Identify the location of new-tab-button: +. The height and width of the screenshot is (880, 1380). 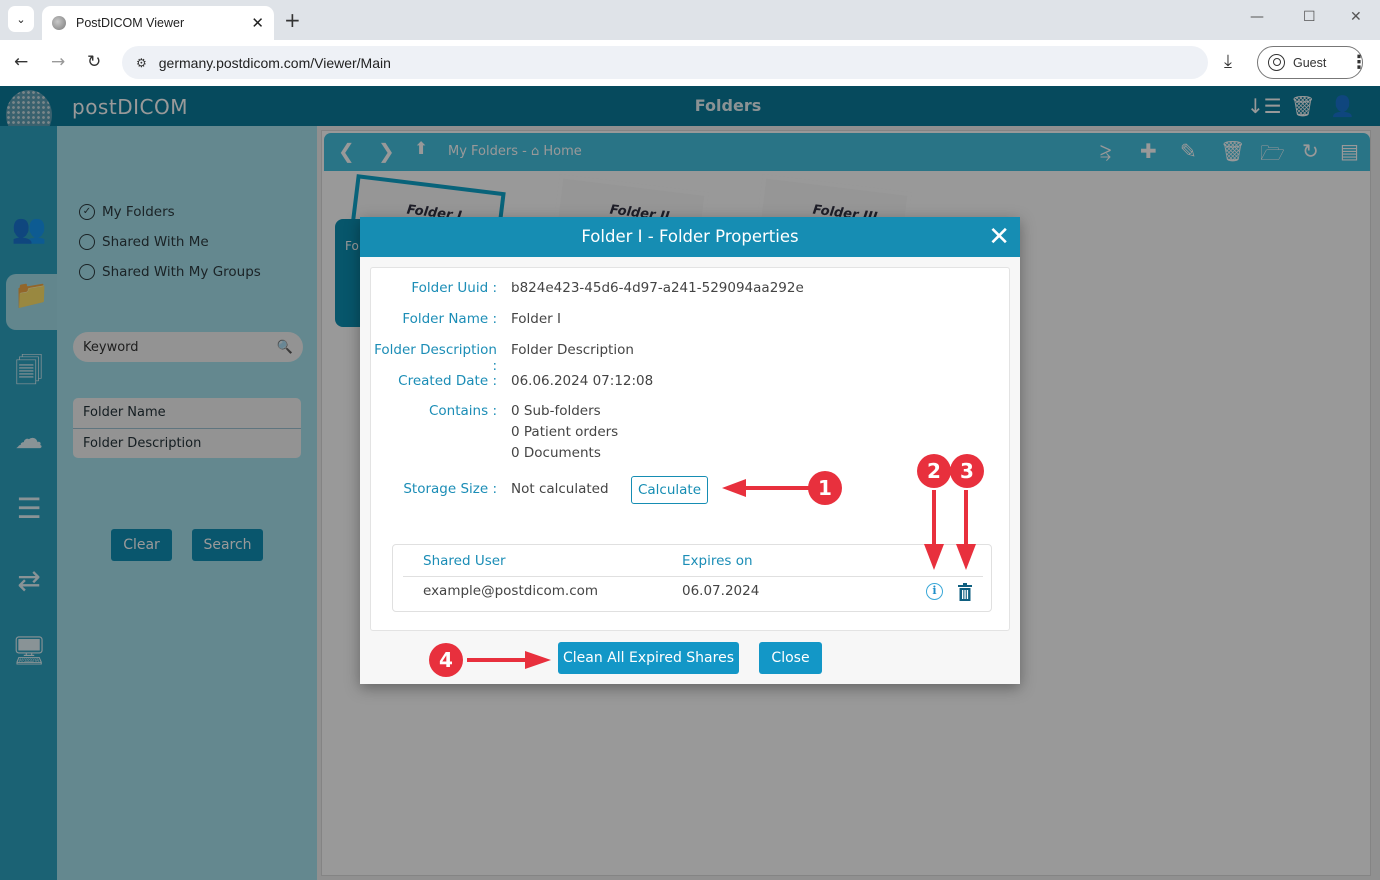
(292, 20).